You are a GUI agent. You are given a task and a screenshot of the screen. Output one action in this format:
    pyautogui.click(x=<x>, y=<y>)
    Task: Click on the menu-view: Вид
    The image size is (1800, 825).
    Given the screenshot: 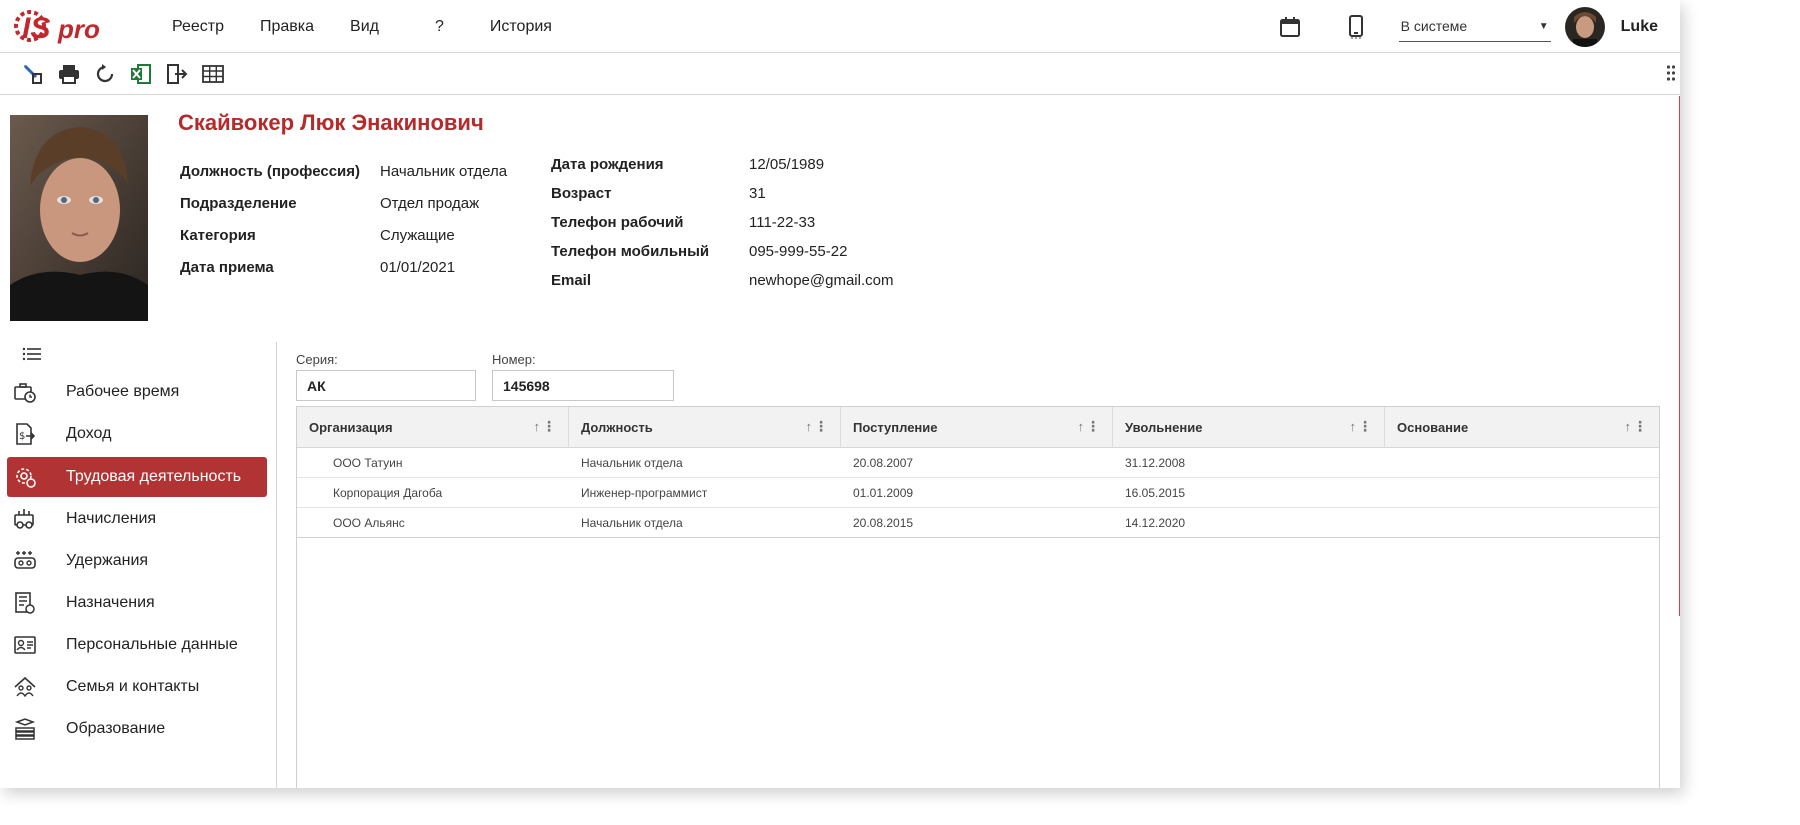 What is the action you would take?
    pyautogui.click(x=364, y=27)
    